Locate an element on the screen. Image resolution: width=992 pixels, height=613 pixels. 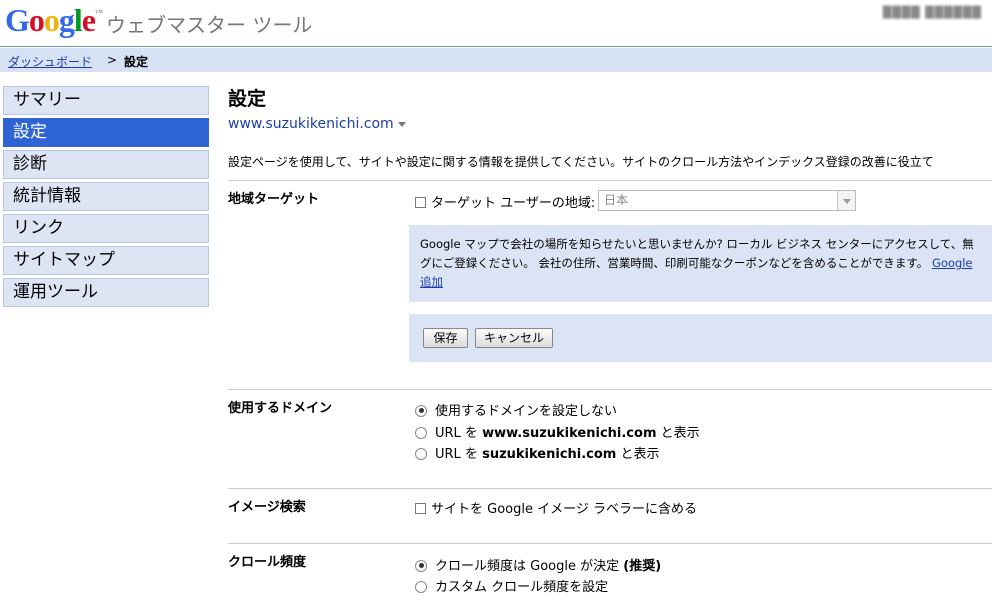
logo-letter: g is located at coordinates (66, 20).